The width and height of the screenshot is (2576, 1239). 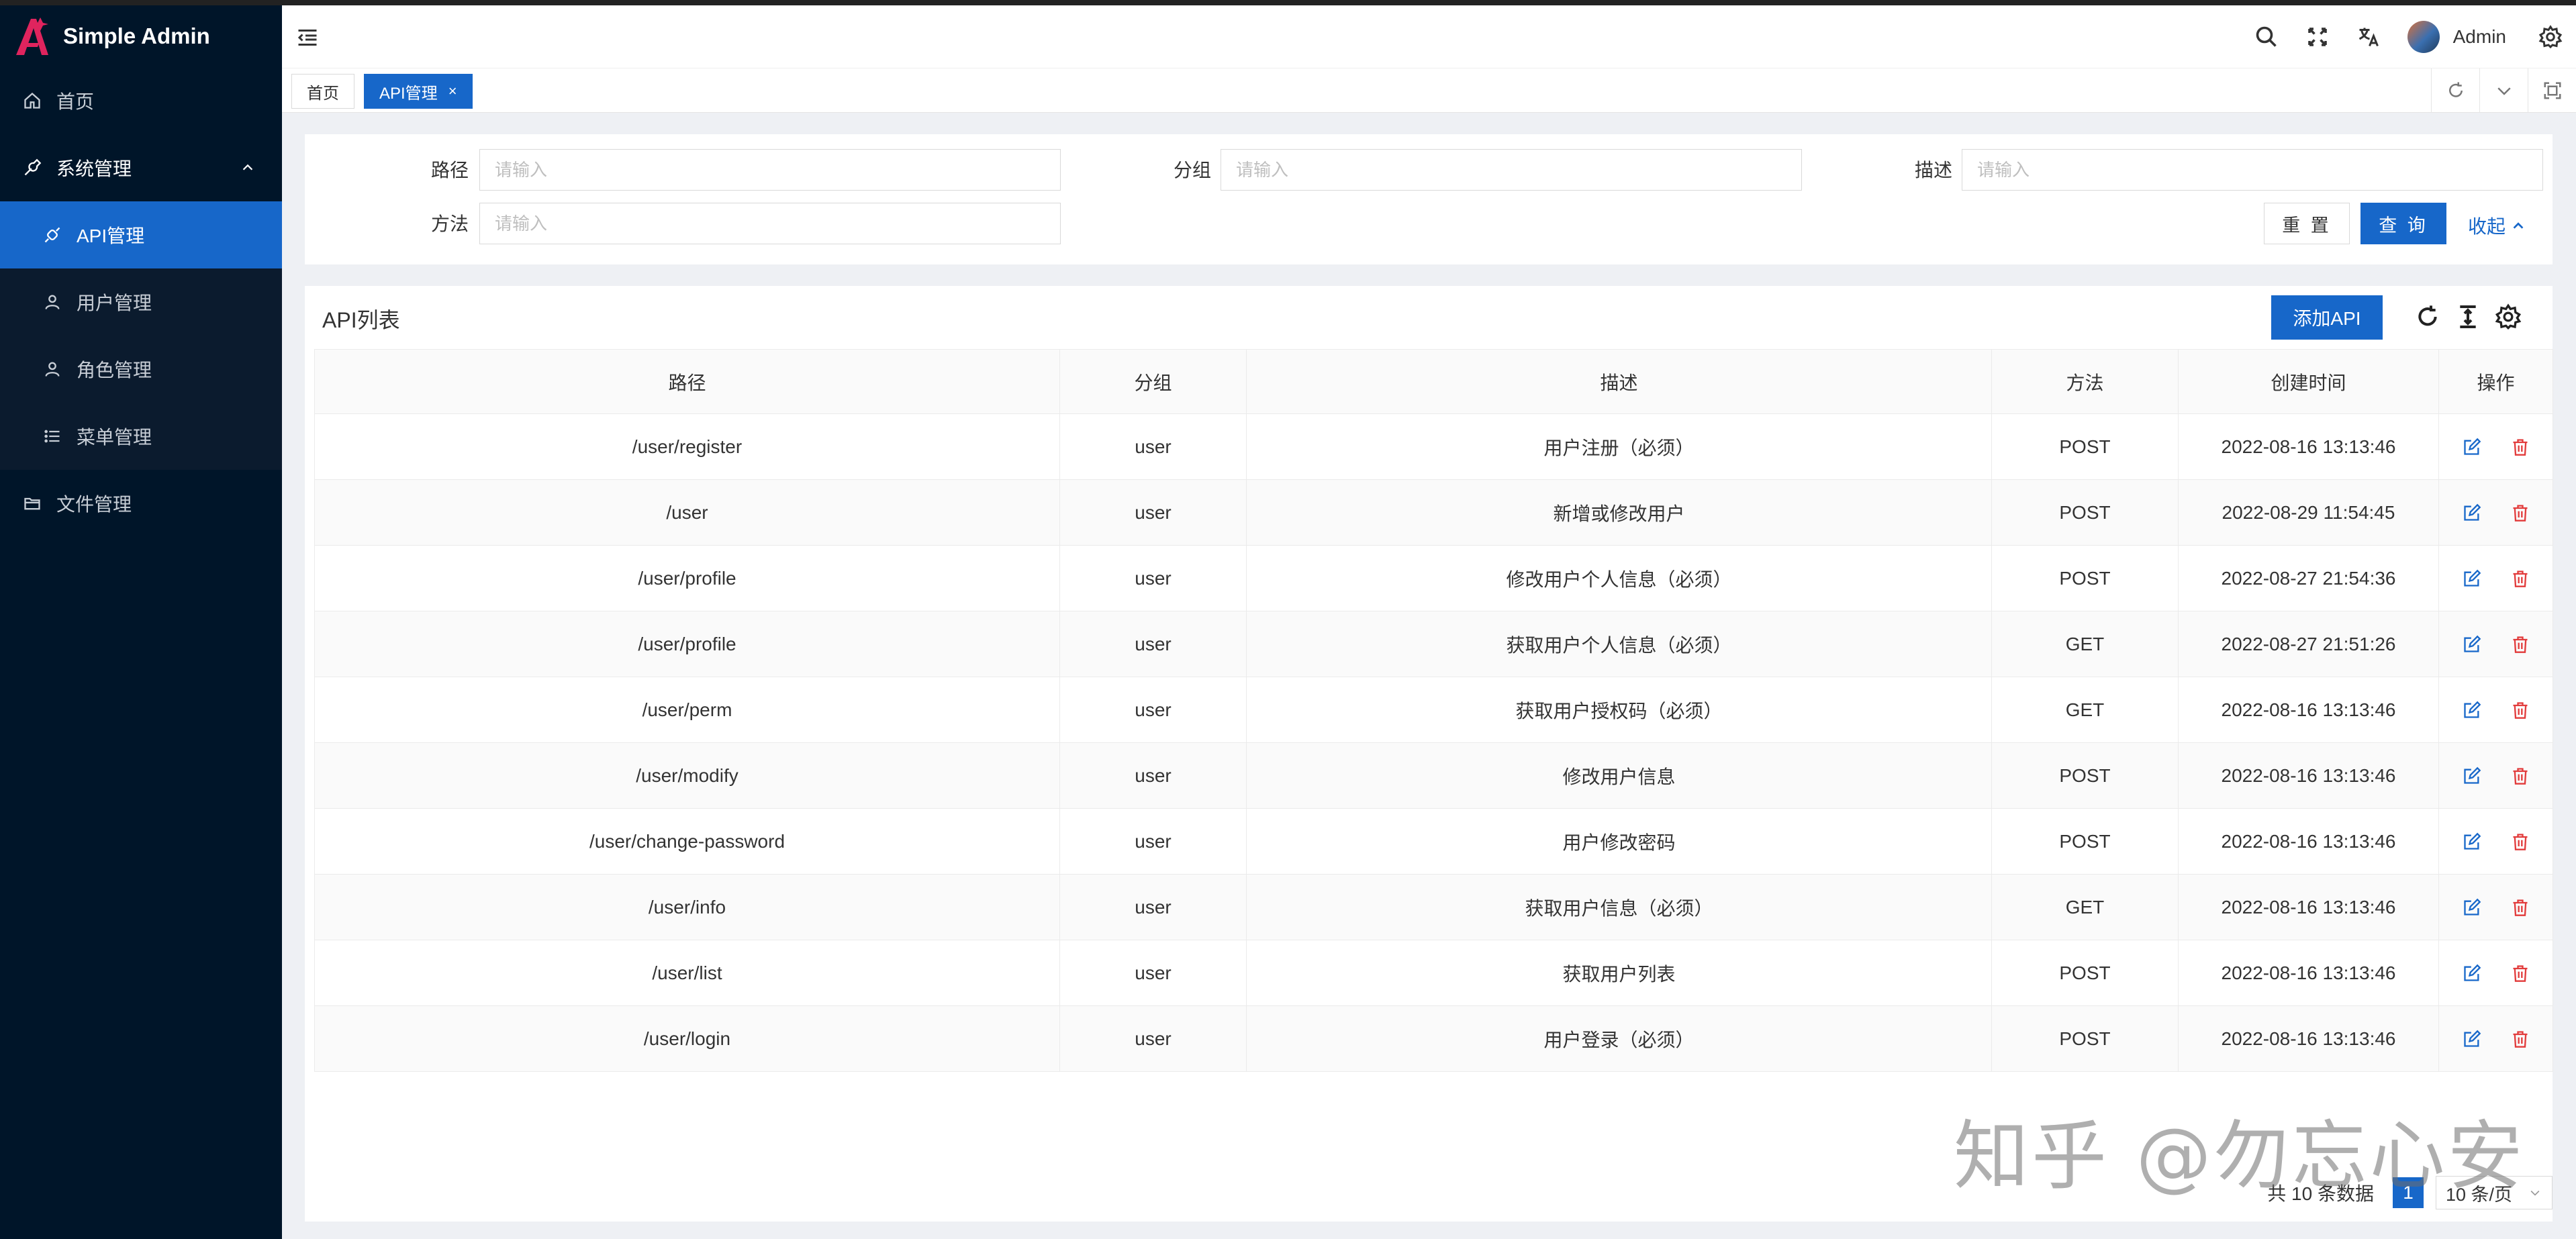 I want to click on column-height-icon, so click(x=2467, y=316).